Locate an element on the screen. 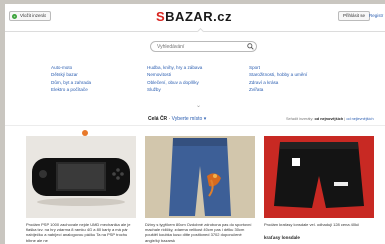  add-listing-label: Vložit inzerát is located at coordinates (33, 15).